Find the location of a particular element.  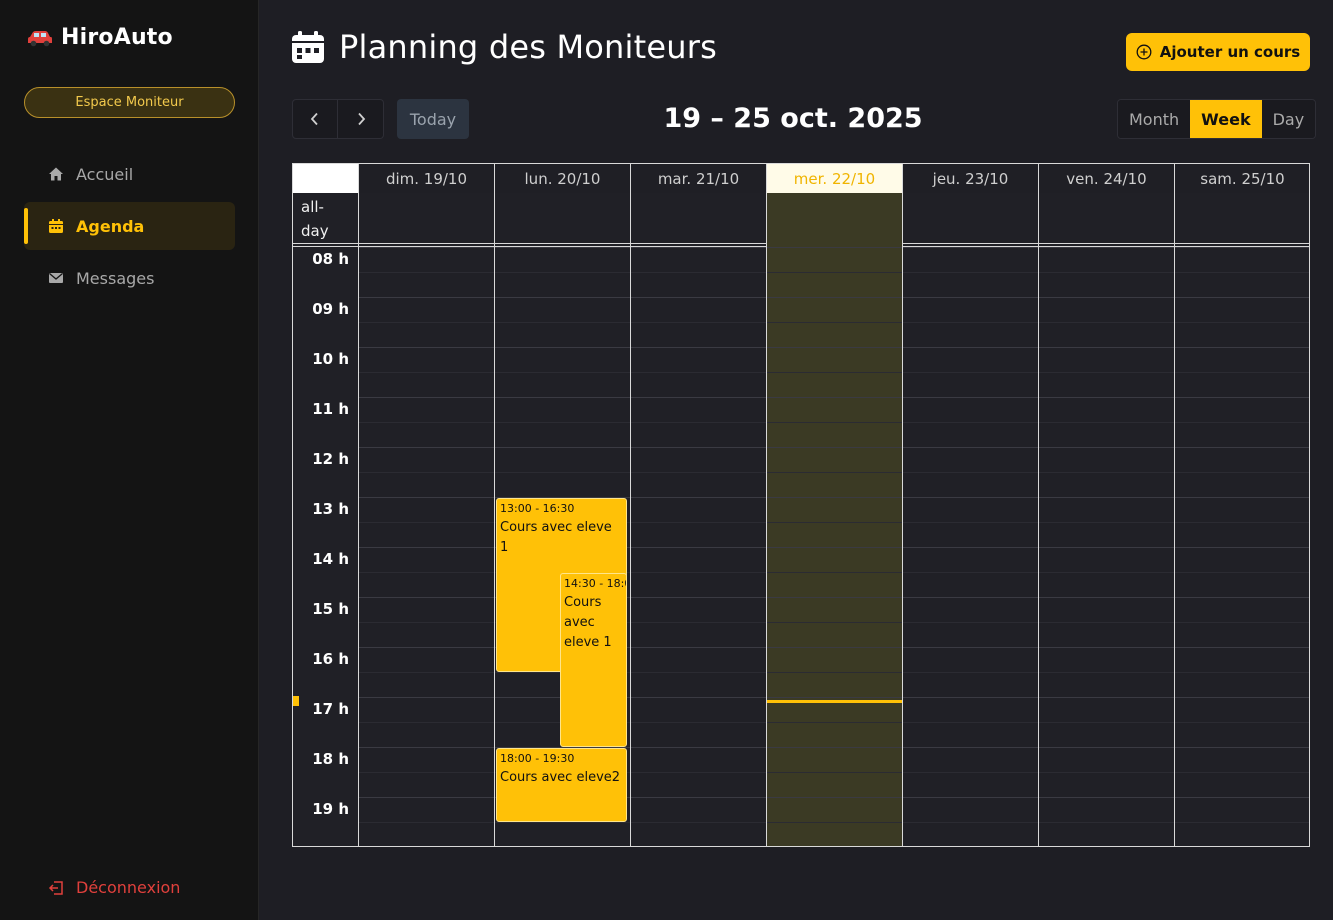

sidebar-item-accueil: Accueil is located at coordinates (129, 174).